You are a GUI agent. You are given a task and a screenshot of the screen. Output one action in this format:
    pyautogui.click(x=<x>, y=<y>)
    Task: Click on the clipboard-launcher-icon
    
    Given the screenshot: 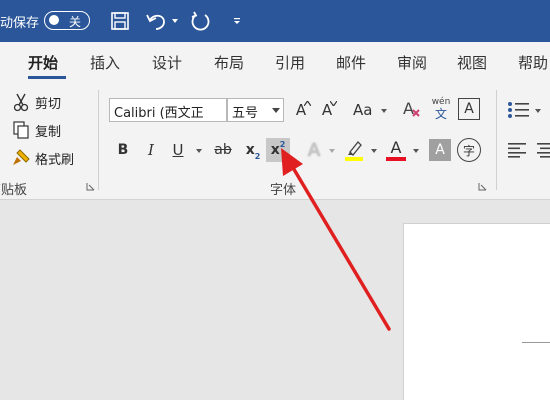 What is the action you would take?
    pyautogui.click(x=90, y=186)
    